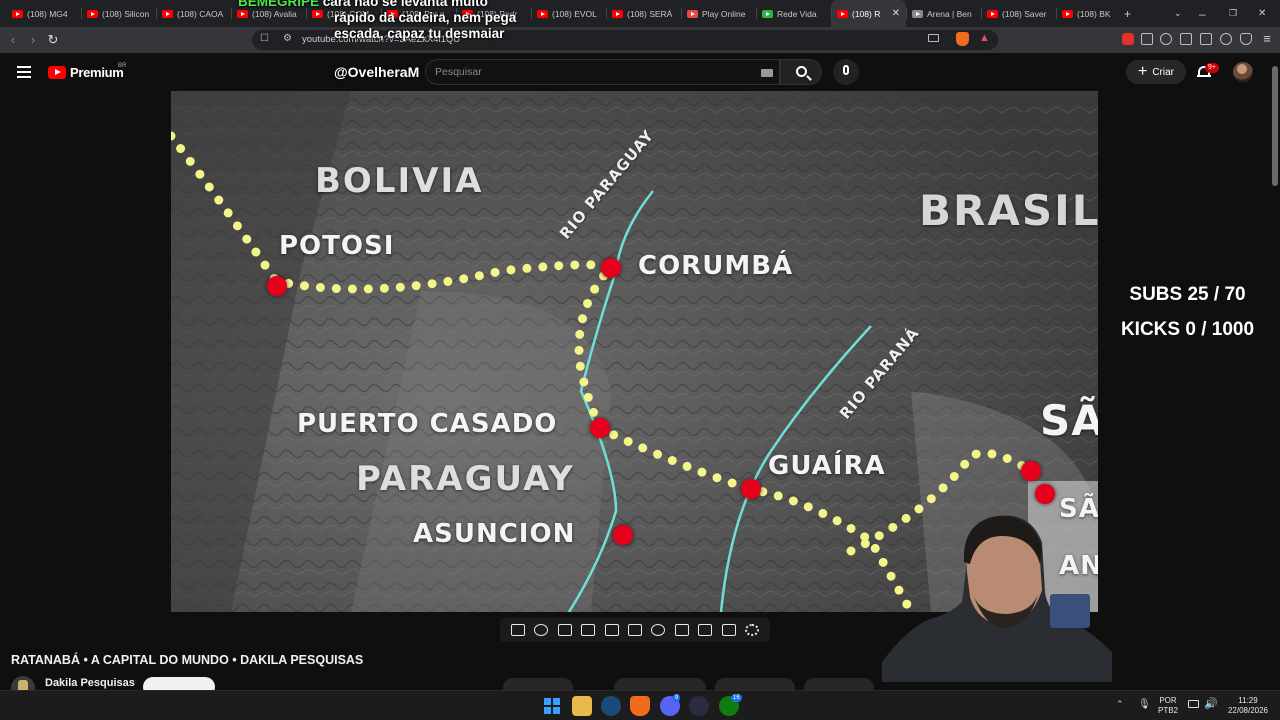  What do you see at coordinates (1045, 494) in the screenshot?
I see `city-marker-sao` at bounding box center [1045, 494].